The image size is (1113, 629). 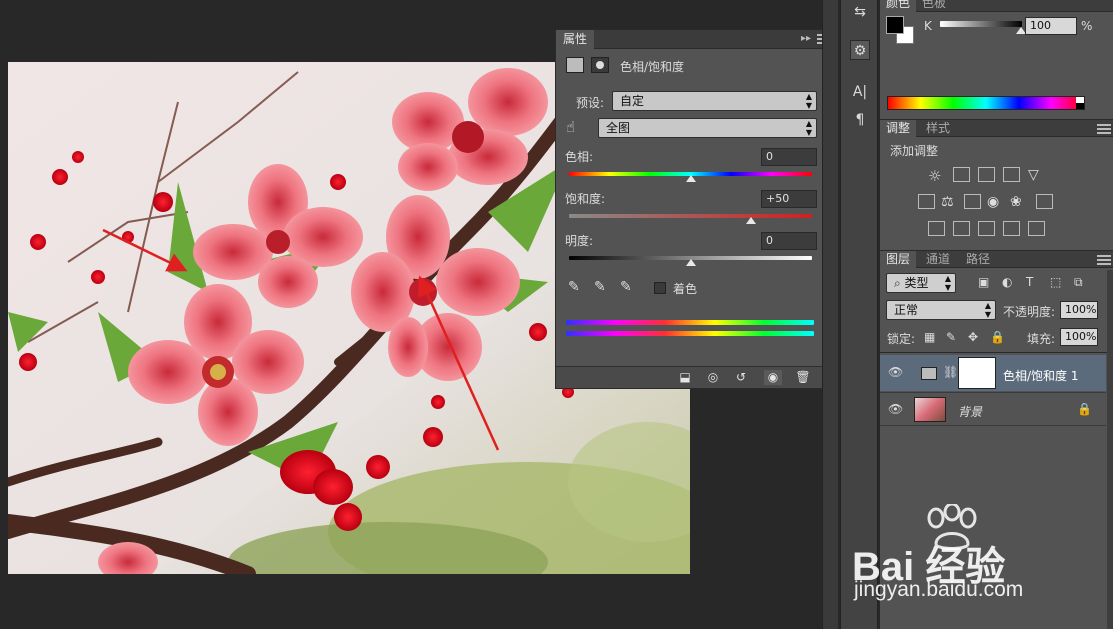 I want to click on preset-label: 预设:, so click(x=590, y=103).